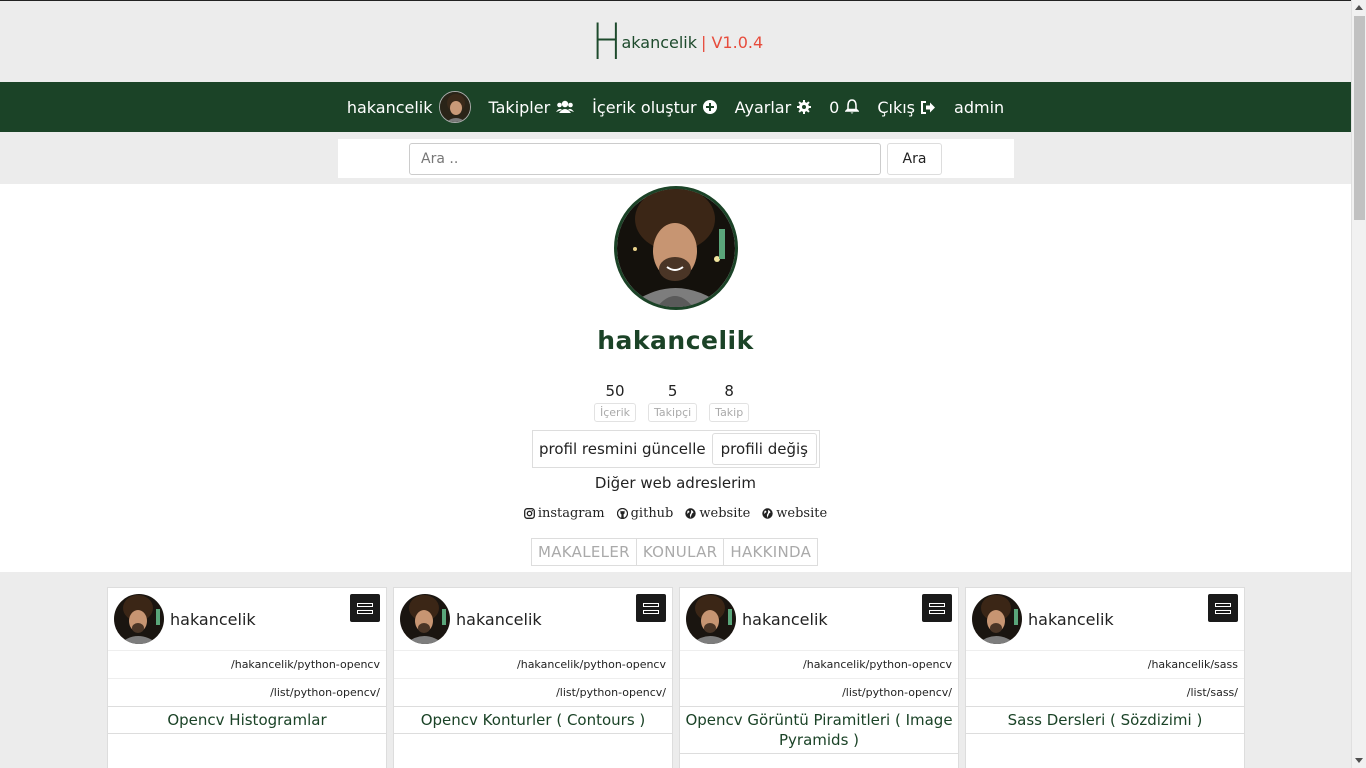 The height and width of the screenshot is (768, 1366). What do you see at coordinates (729, 402) in the screenshot?
I see `stat-following: 8 Takip` at bounding box center [729, 402].